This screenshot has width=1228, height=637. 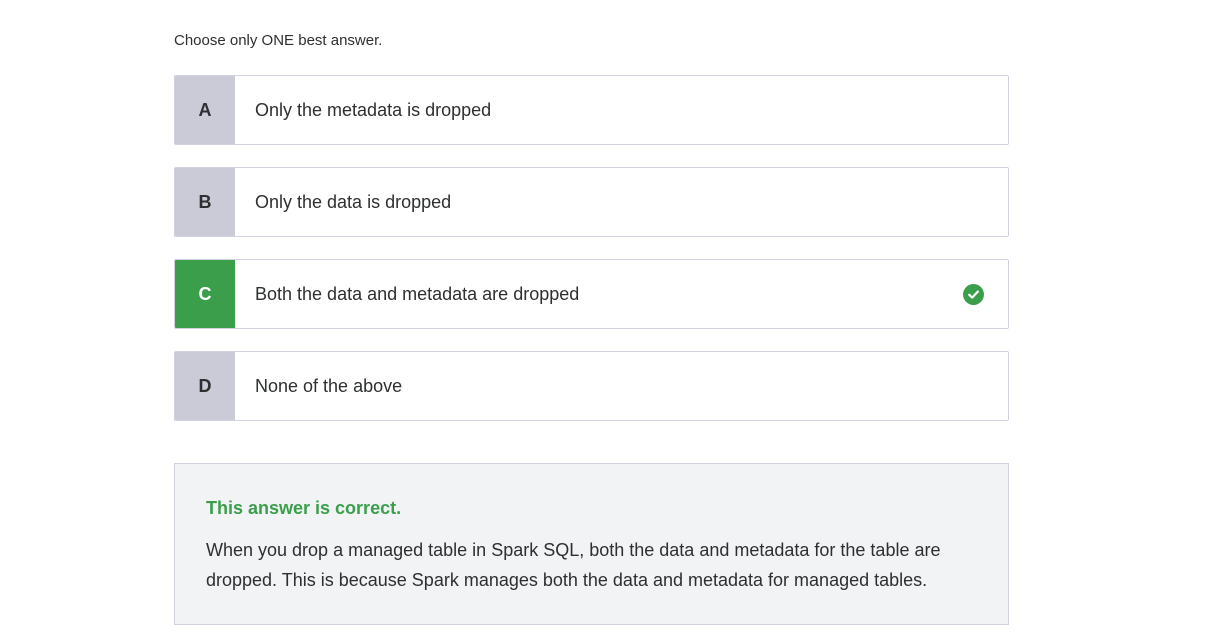 What do you see at coordinates (591, 110) in the screenshot?
I see `answer-option-a: A Only the metadata is dropped` at bounding box center [591, 110].